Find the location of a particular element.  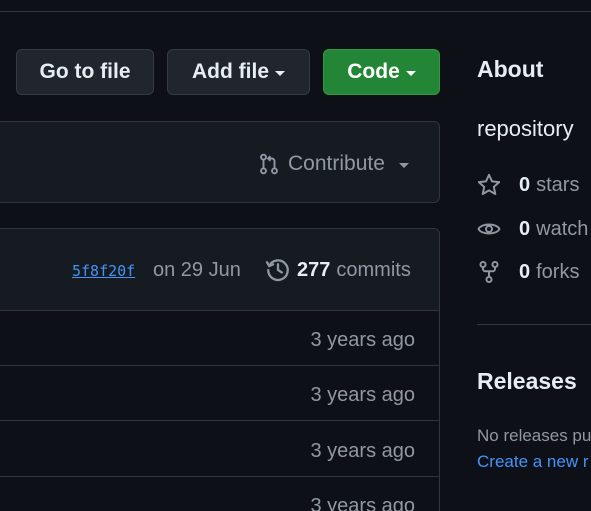

forks-label: forks is located at coordinates (558, 271).